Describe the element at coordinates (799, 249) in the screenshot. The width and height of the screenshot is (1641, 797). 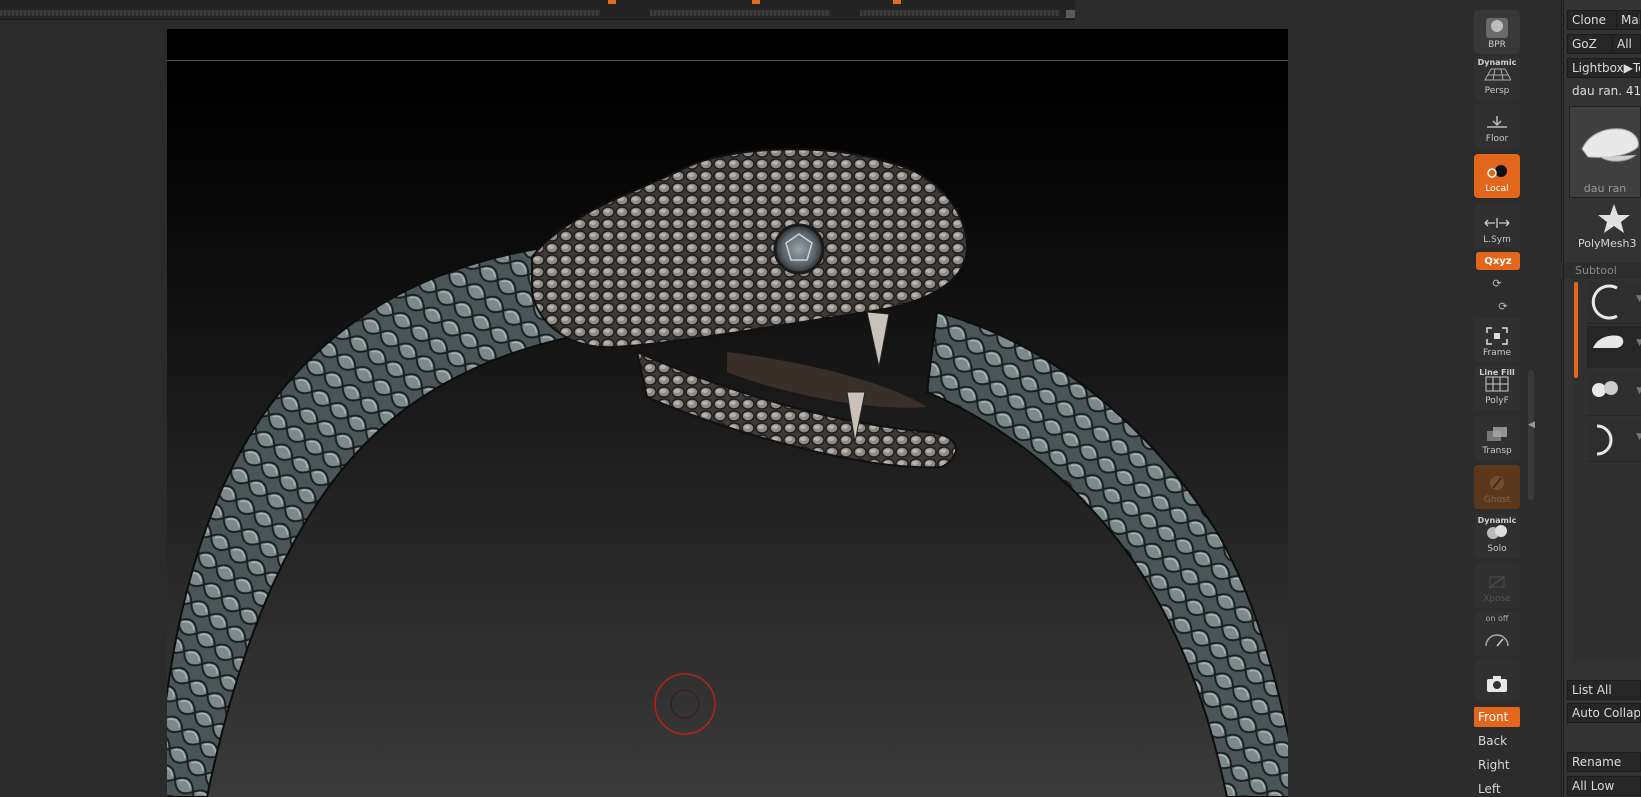
I see `snake-eye` at that location.